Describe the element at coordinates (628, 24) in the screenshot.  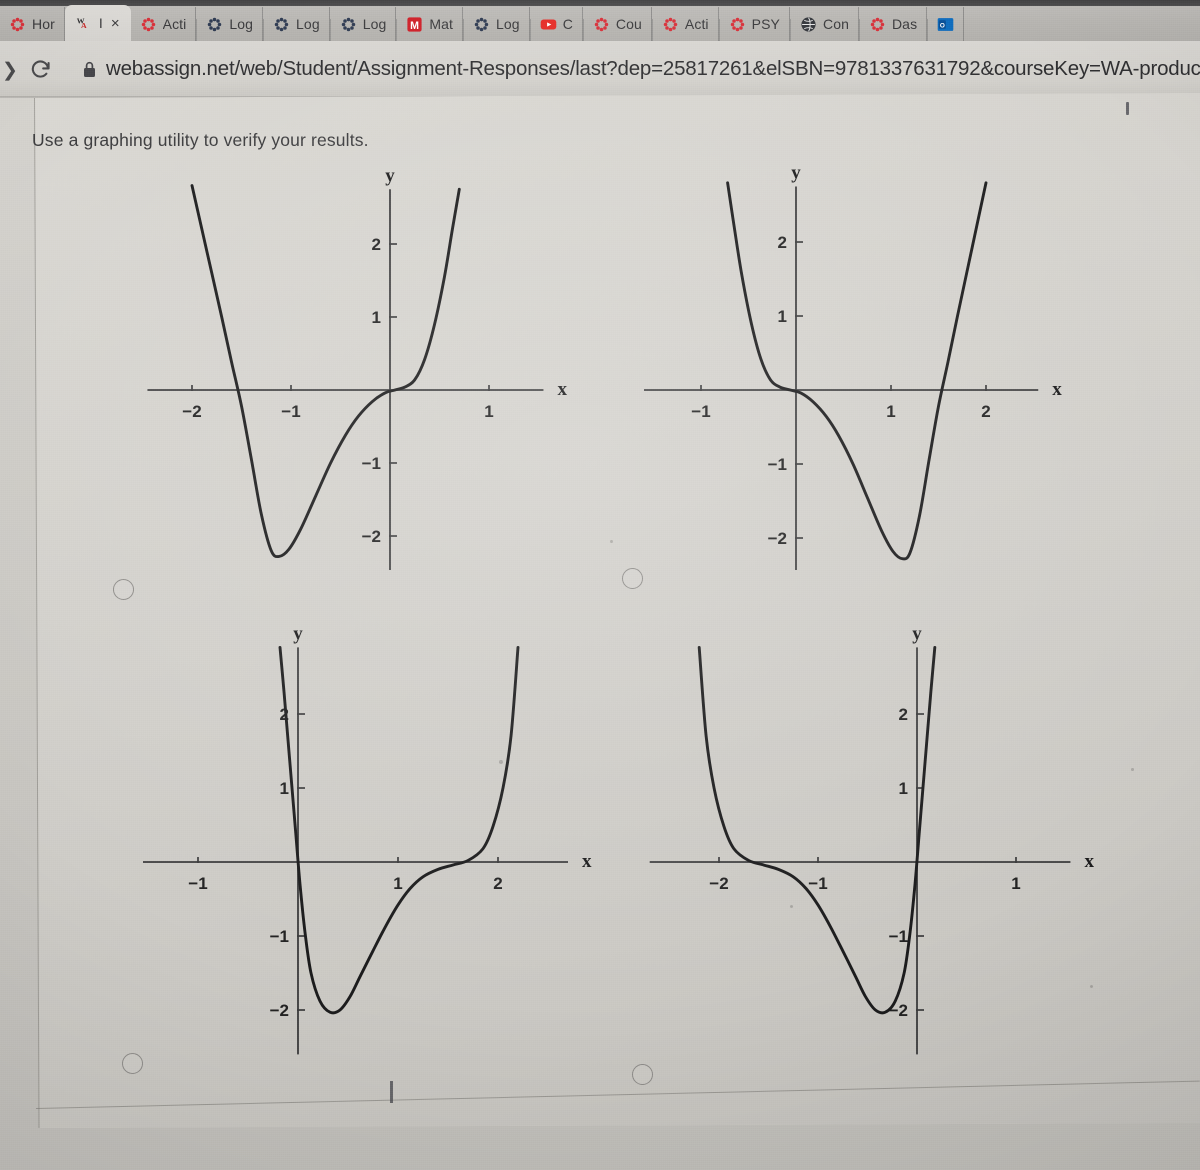
I see `browser-tab-label: Cou` at that location.